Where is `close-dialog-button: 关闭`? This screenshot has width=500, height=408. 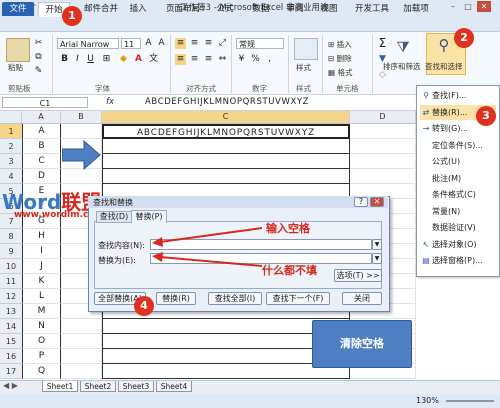
close-dialog-button: 关闭 is located at coordinates (362, 298).